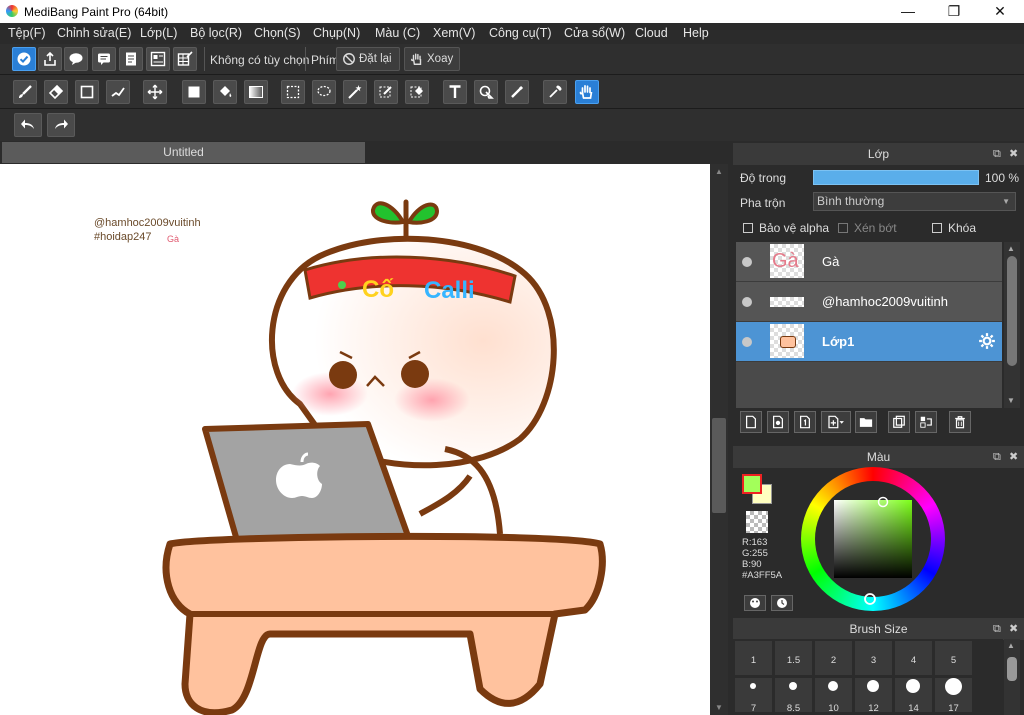 The width and height of the screenshot is (1024, 715). I want to click on reset-button: Đặt lại, so click(368, 59).